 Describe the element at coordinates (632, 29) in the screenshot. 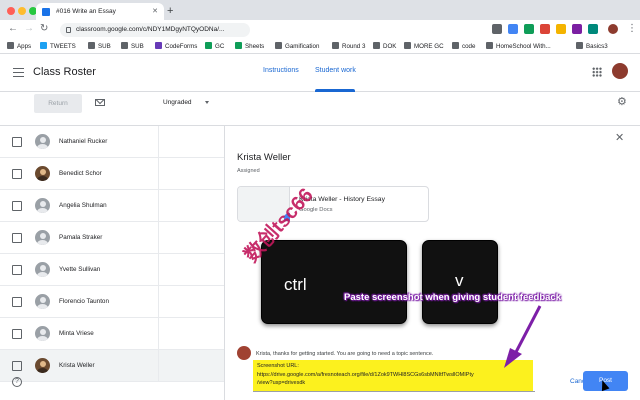

I see `more-menu-icon: ⋮` at that location.